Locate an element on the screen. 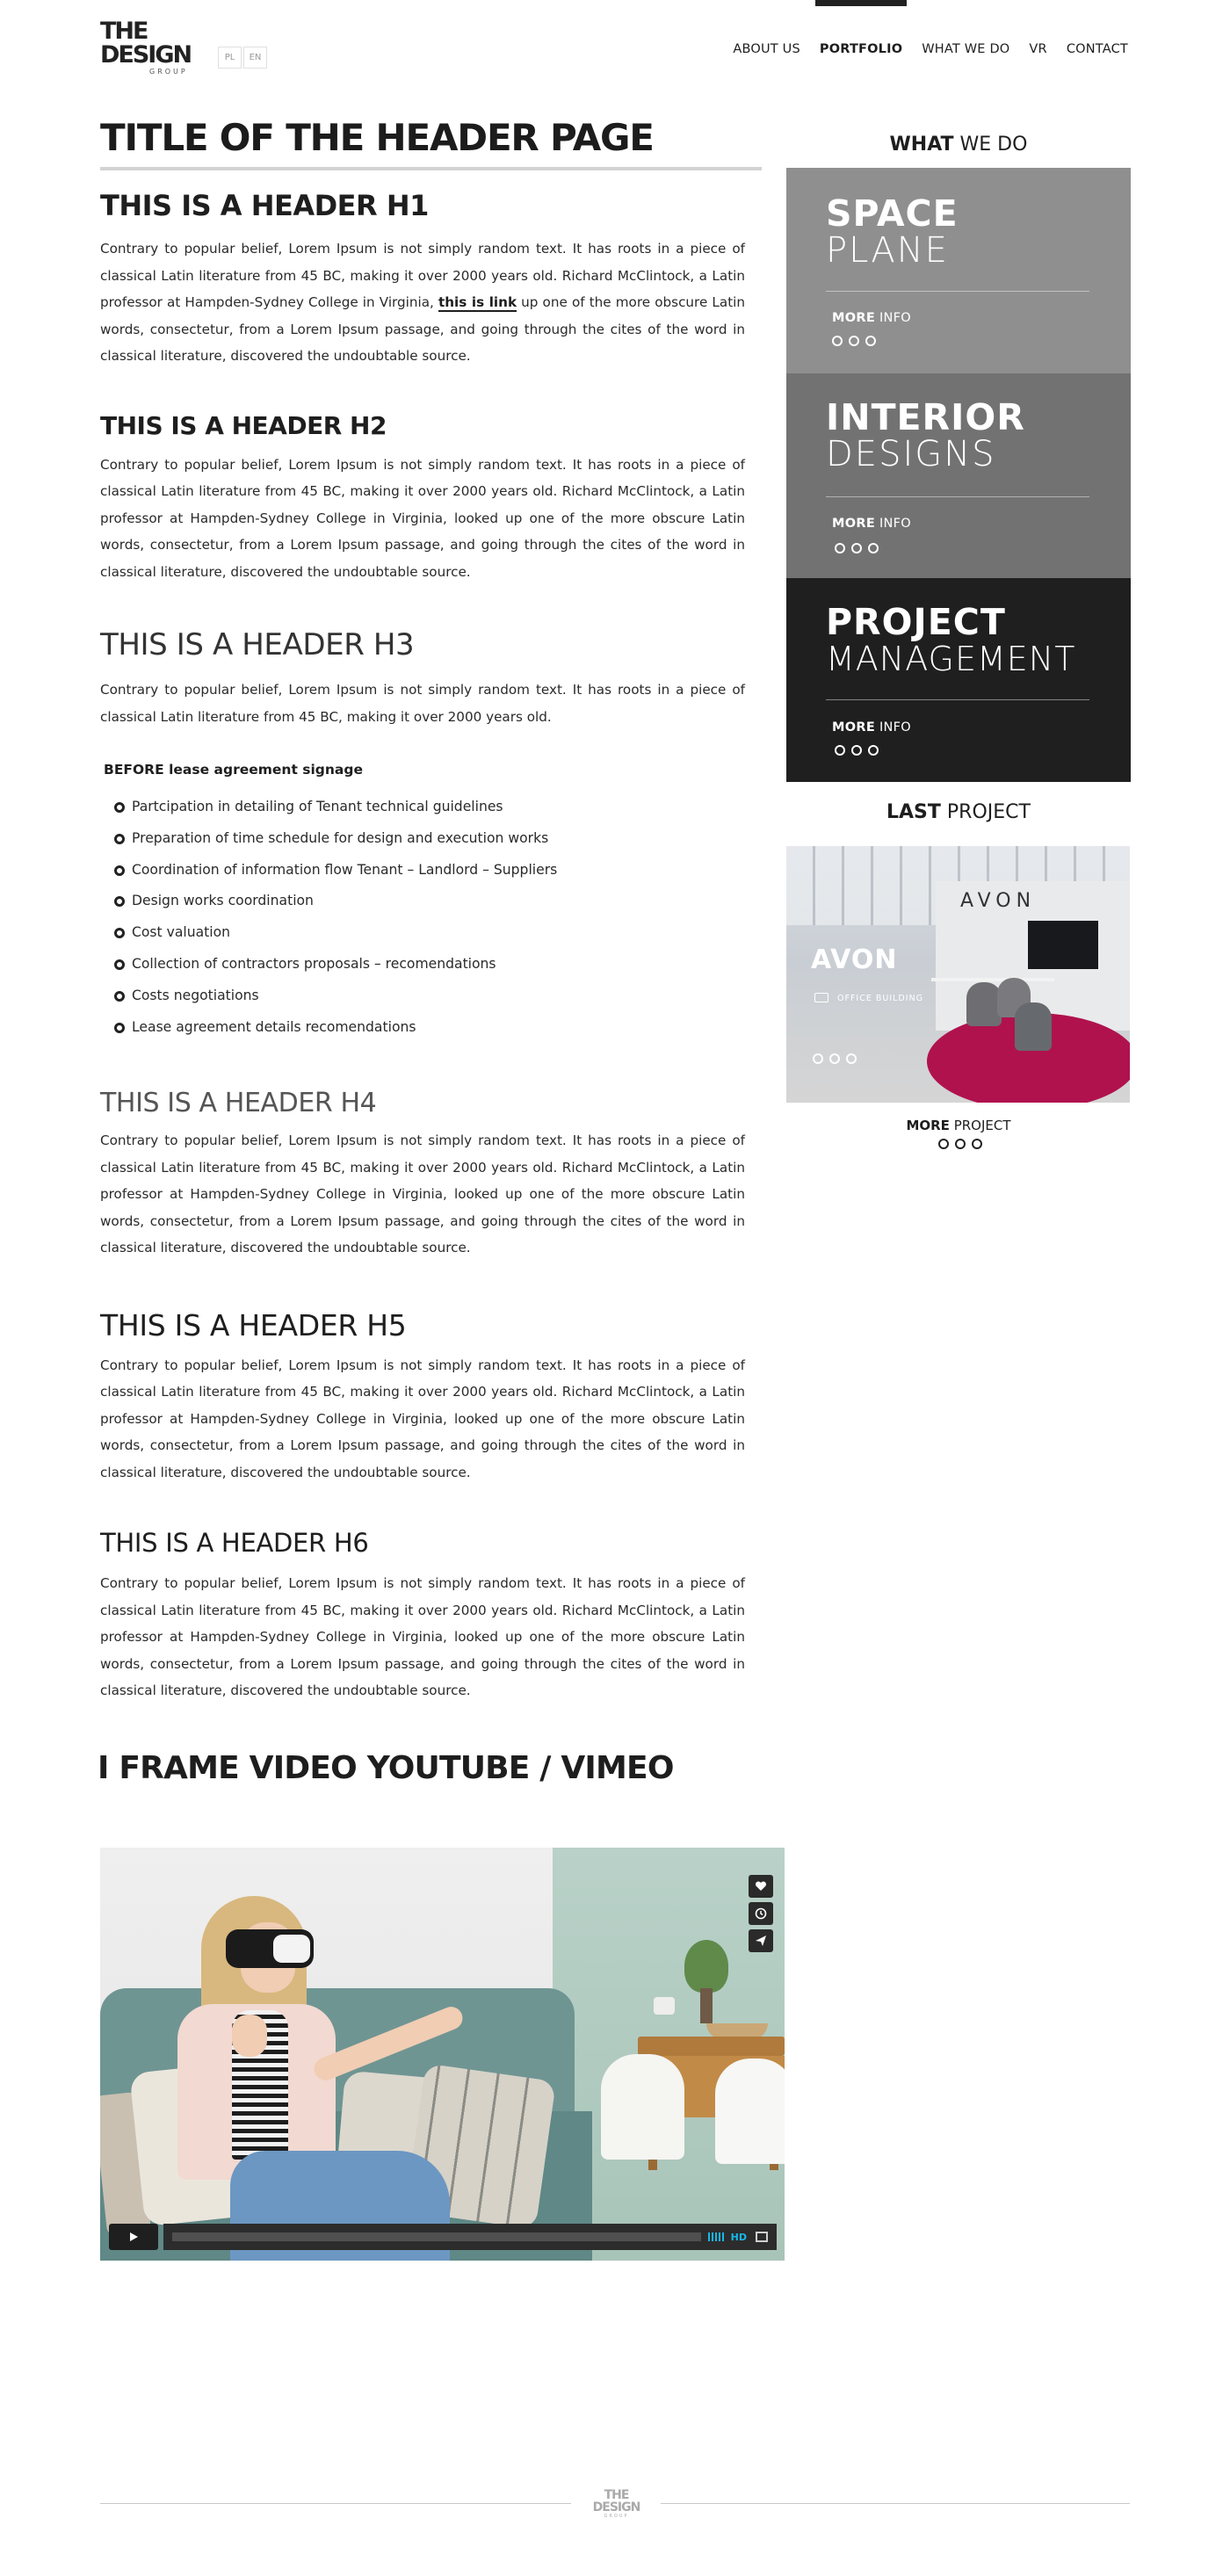 This screenshot has width=1230, height=2576. vr-headset-image is located at coordinates (270, 1948).